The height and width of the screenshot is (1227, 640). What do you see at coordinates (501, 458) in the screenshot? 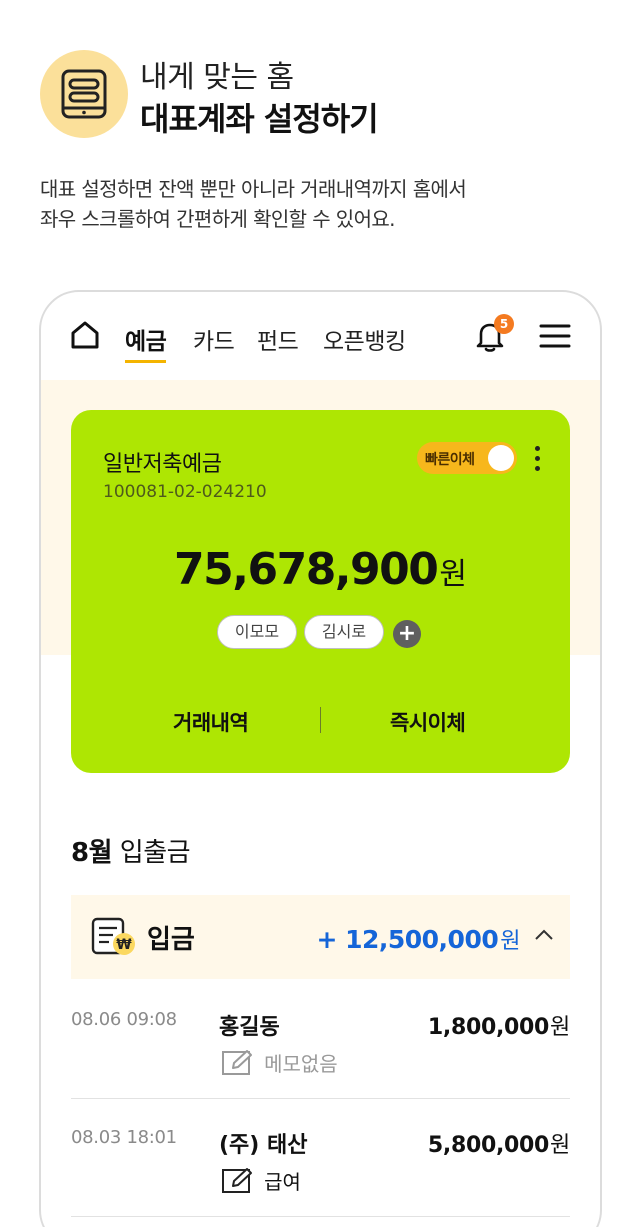
I see `toggle-knob` at bounding box center [501, 458].